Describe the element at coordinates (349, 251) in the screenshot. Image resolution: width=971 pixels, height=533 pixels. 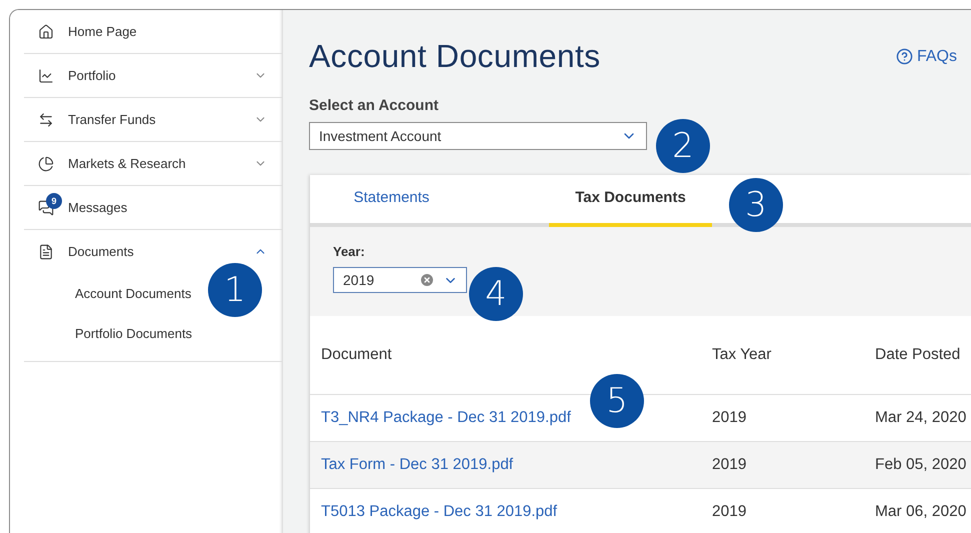
I see `field-label: Year:` at that location.